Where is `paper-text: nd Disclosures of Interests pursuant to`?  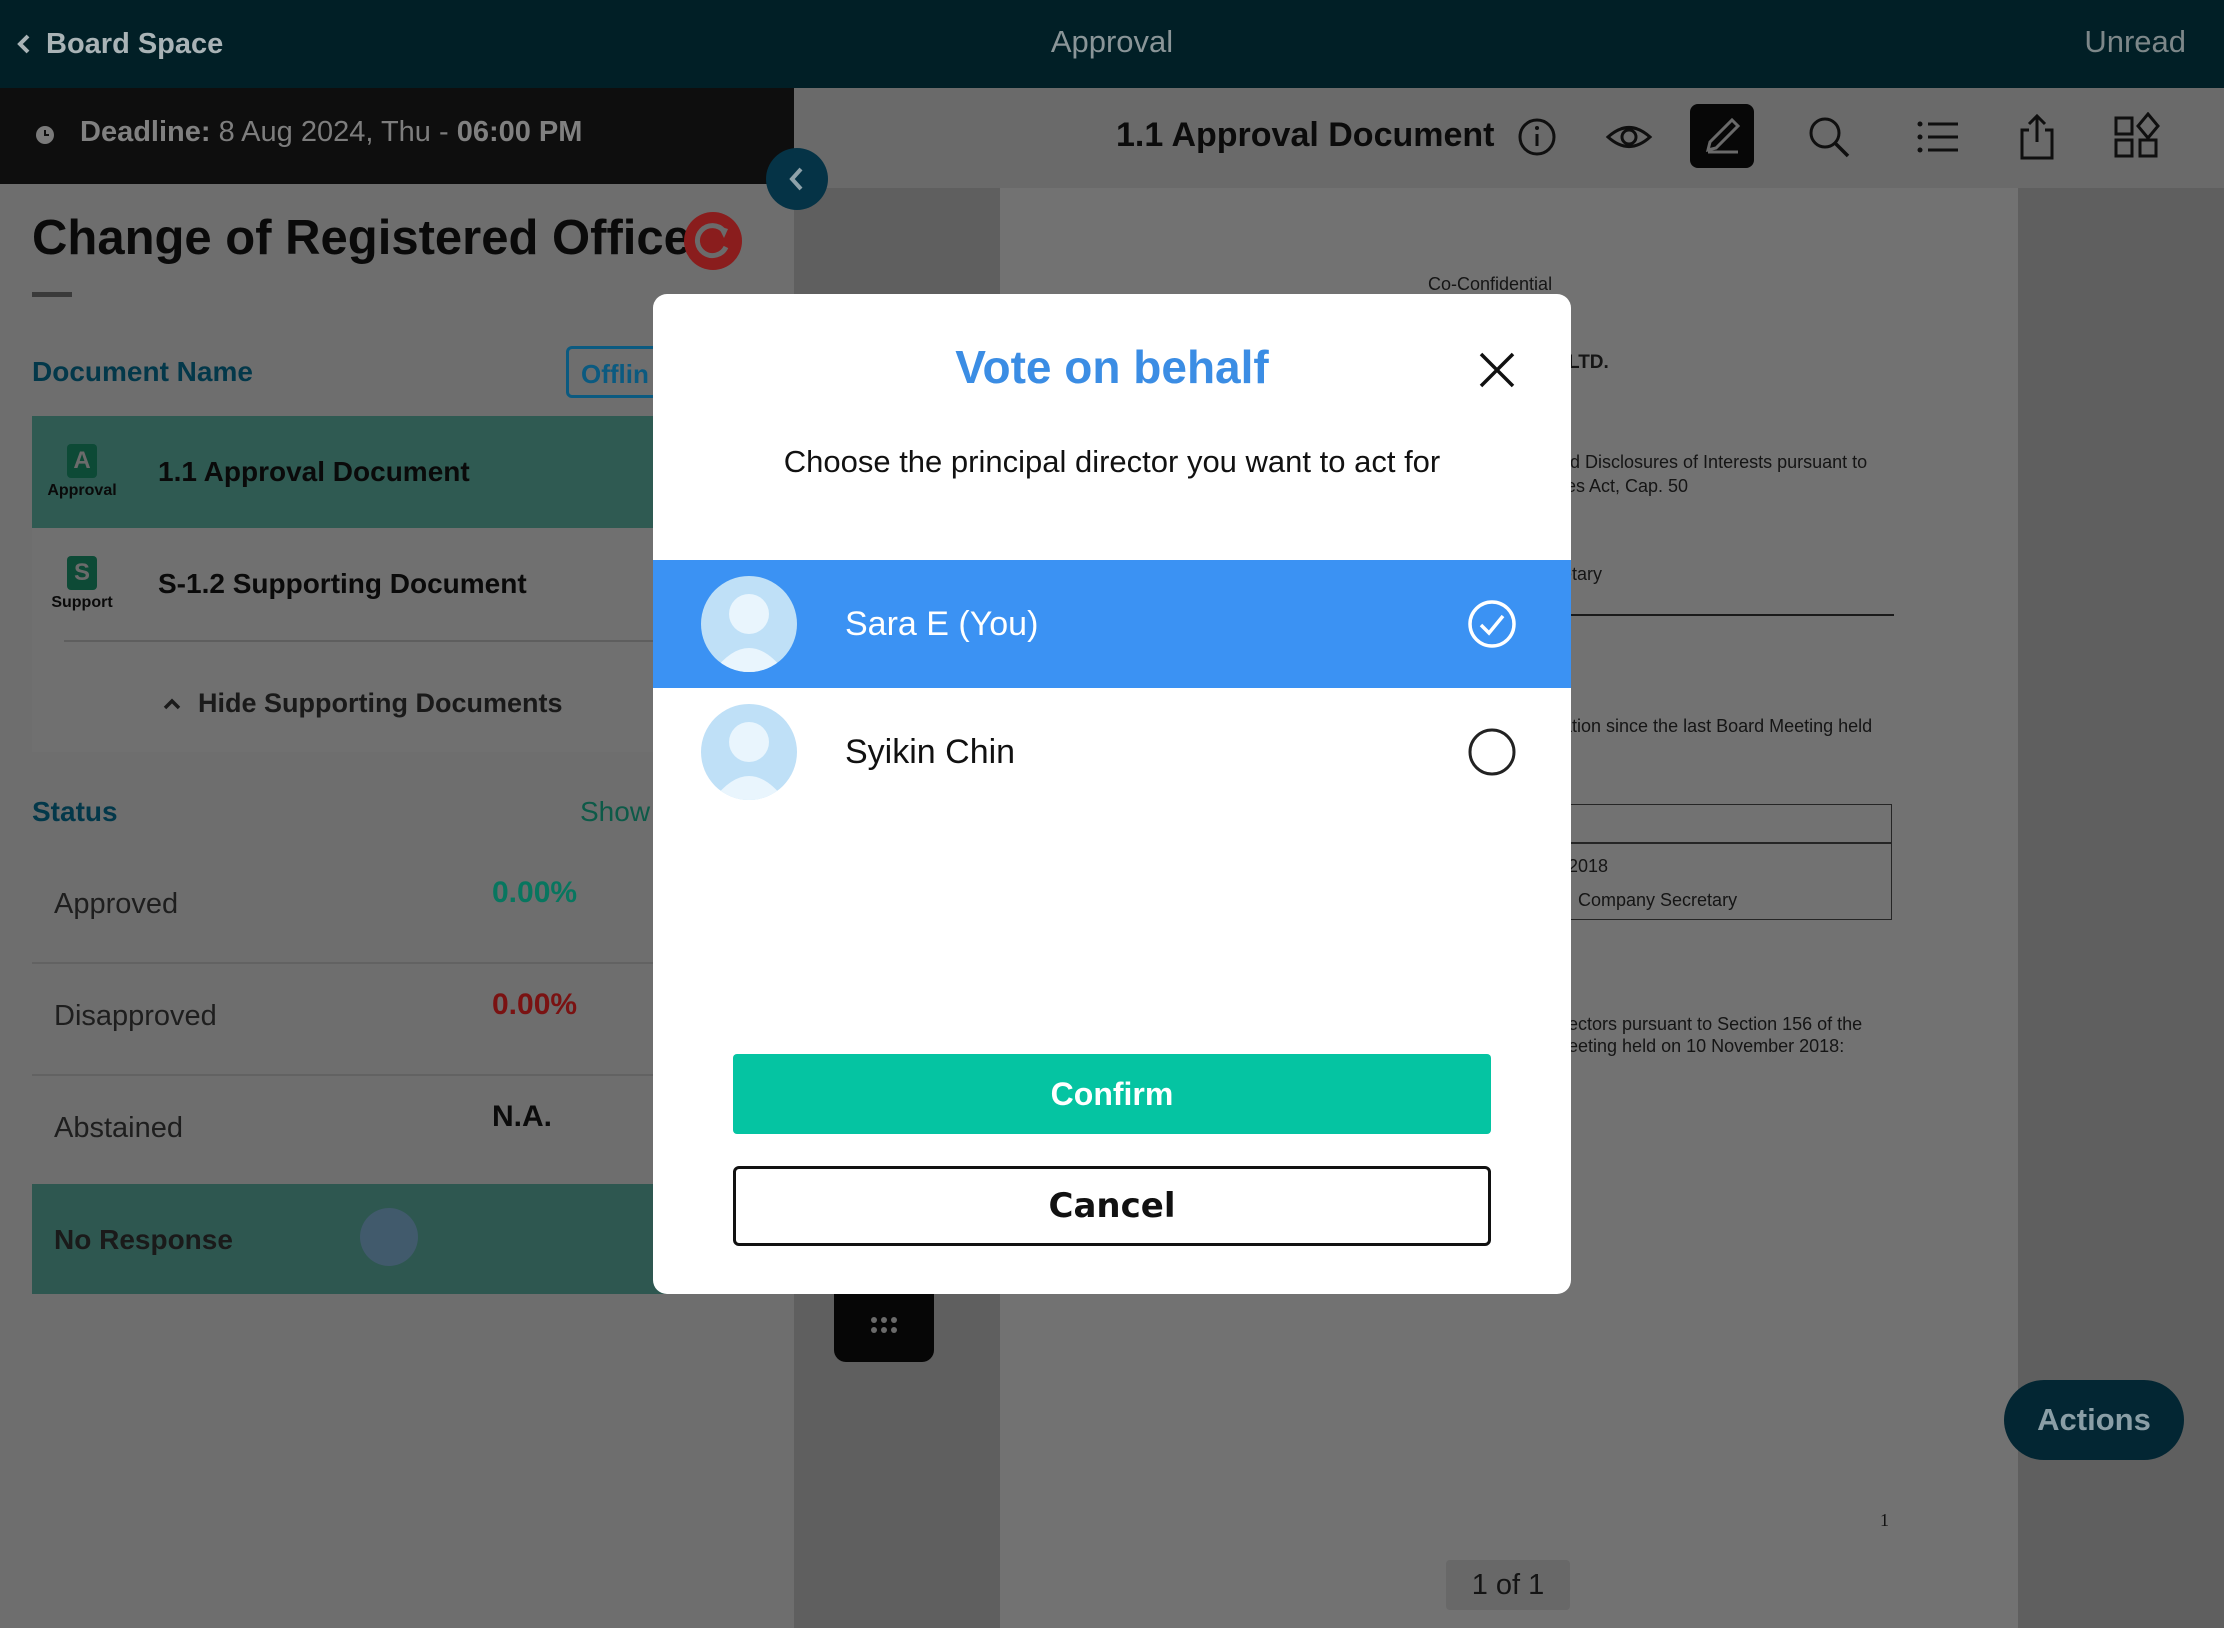
paper-text: nd Disclosures of Interests pursuant to is located at coordinates (1714, 462).